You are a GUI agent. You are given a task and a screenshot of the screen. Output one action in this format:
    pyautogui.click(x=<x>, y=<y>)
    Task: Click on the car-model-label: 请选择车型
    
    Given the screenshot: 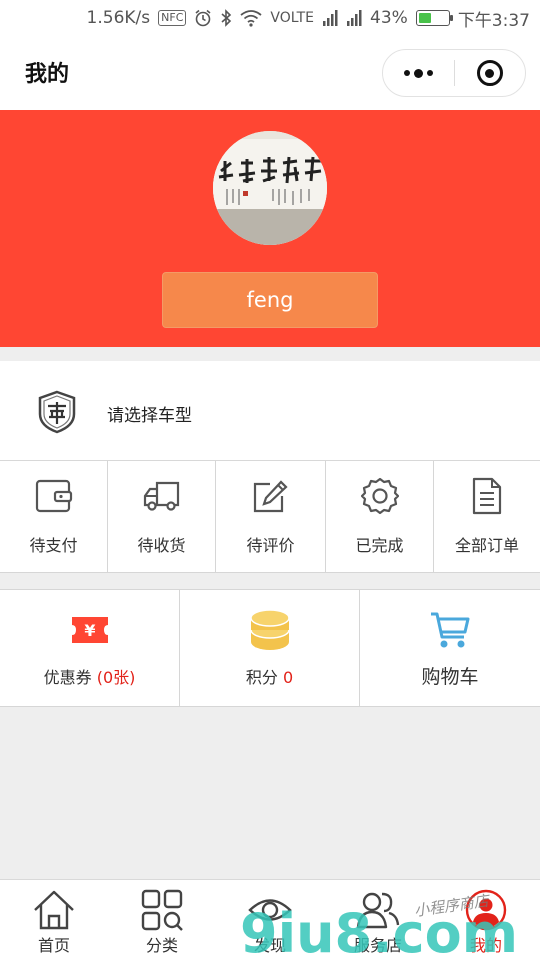 What is the action you would take?
    pyautogui.click(x=149, y=416)
    